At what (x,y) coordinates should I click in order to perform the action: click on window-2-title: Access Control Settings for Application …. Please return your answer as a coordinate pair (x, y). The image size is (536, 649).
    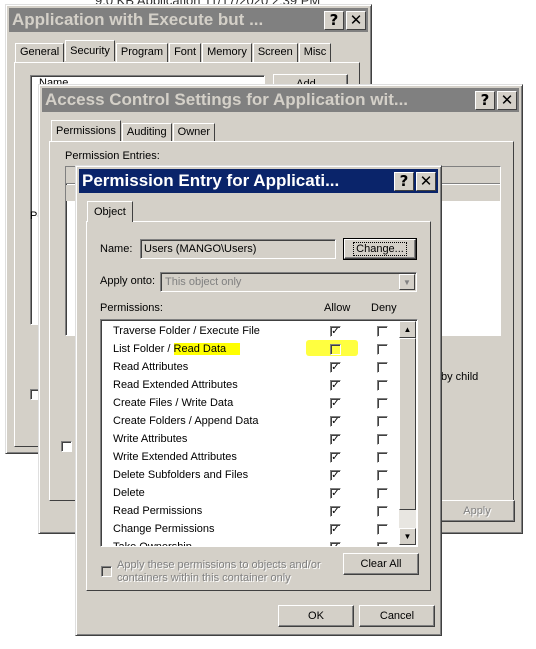
    Looking at the image, I should click on (227, 99).